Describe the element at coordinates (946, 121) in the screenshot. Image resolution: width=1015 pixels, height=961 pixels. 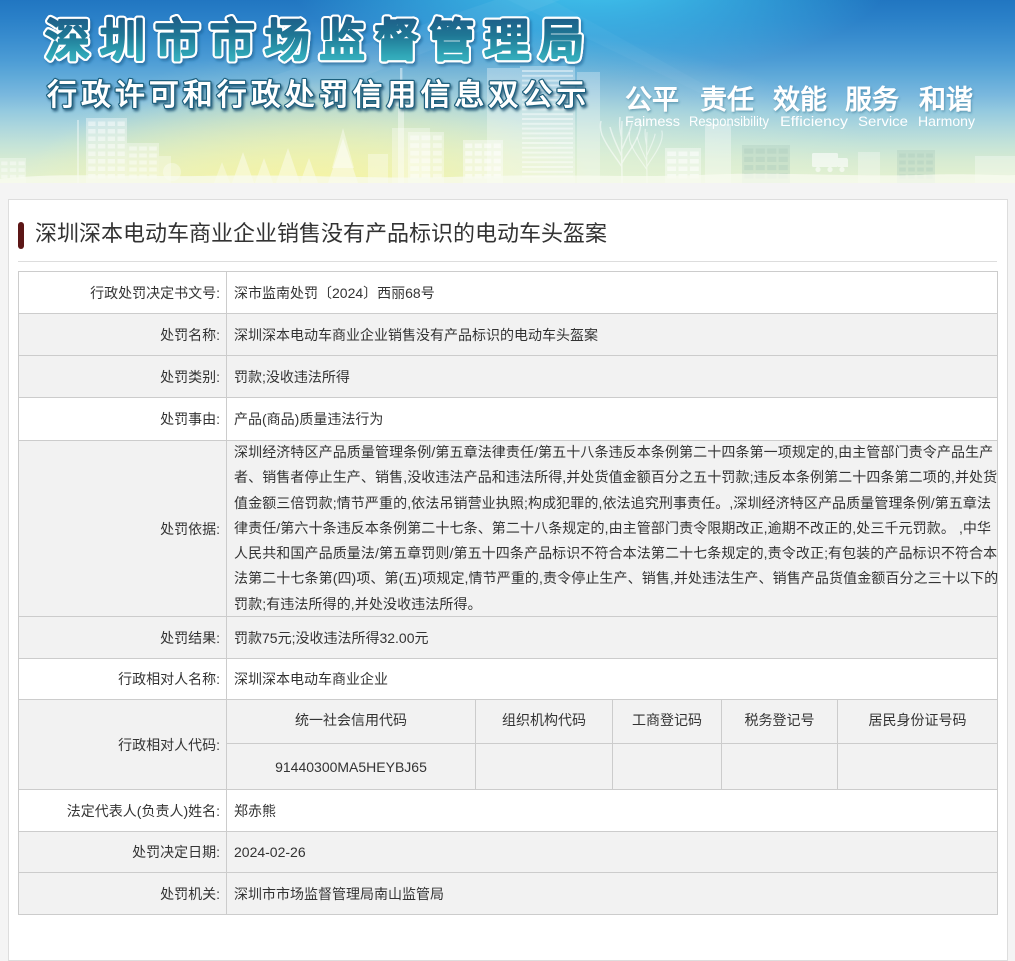
I see `svg-text: Harmony` at that location.